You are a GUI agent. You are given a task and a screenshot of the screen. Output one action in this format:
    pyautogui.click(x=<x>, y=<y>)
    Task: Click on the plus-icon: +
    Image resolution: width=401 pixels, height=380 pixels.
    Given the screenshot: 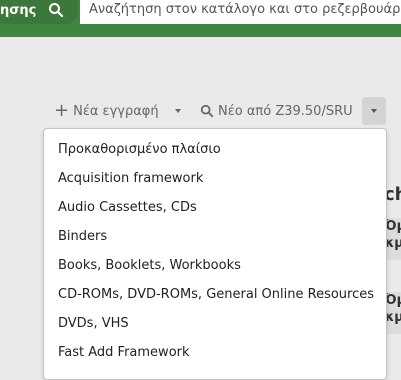 What is the action you would take?
    pyautogui.click(x=62, y=110)
    